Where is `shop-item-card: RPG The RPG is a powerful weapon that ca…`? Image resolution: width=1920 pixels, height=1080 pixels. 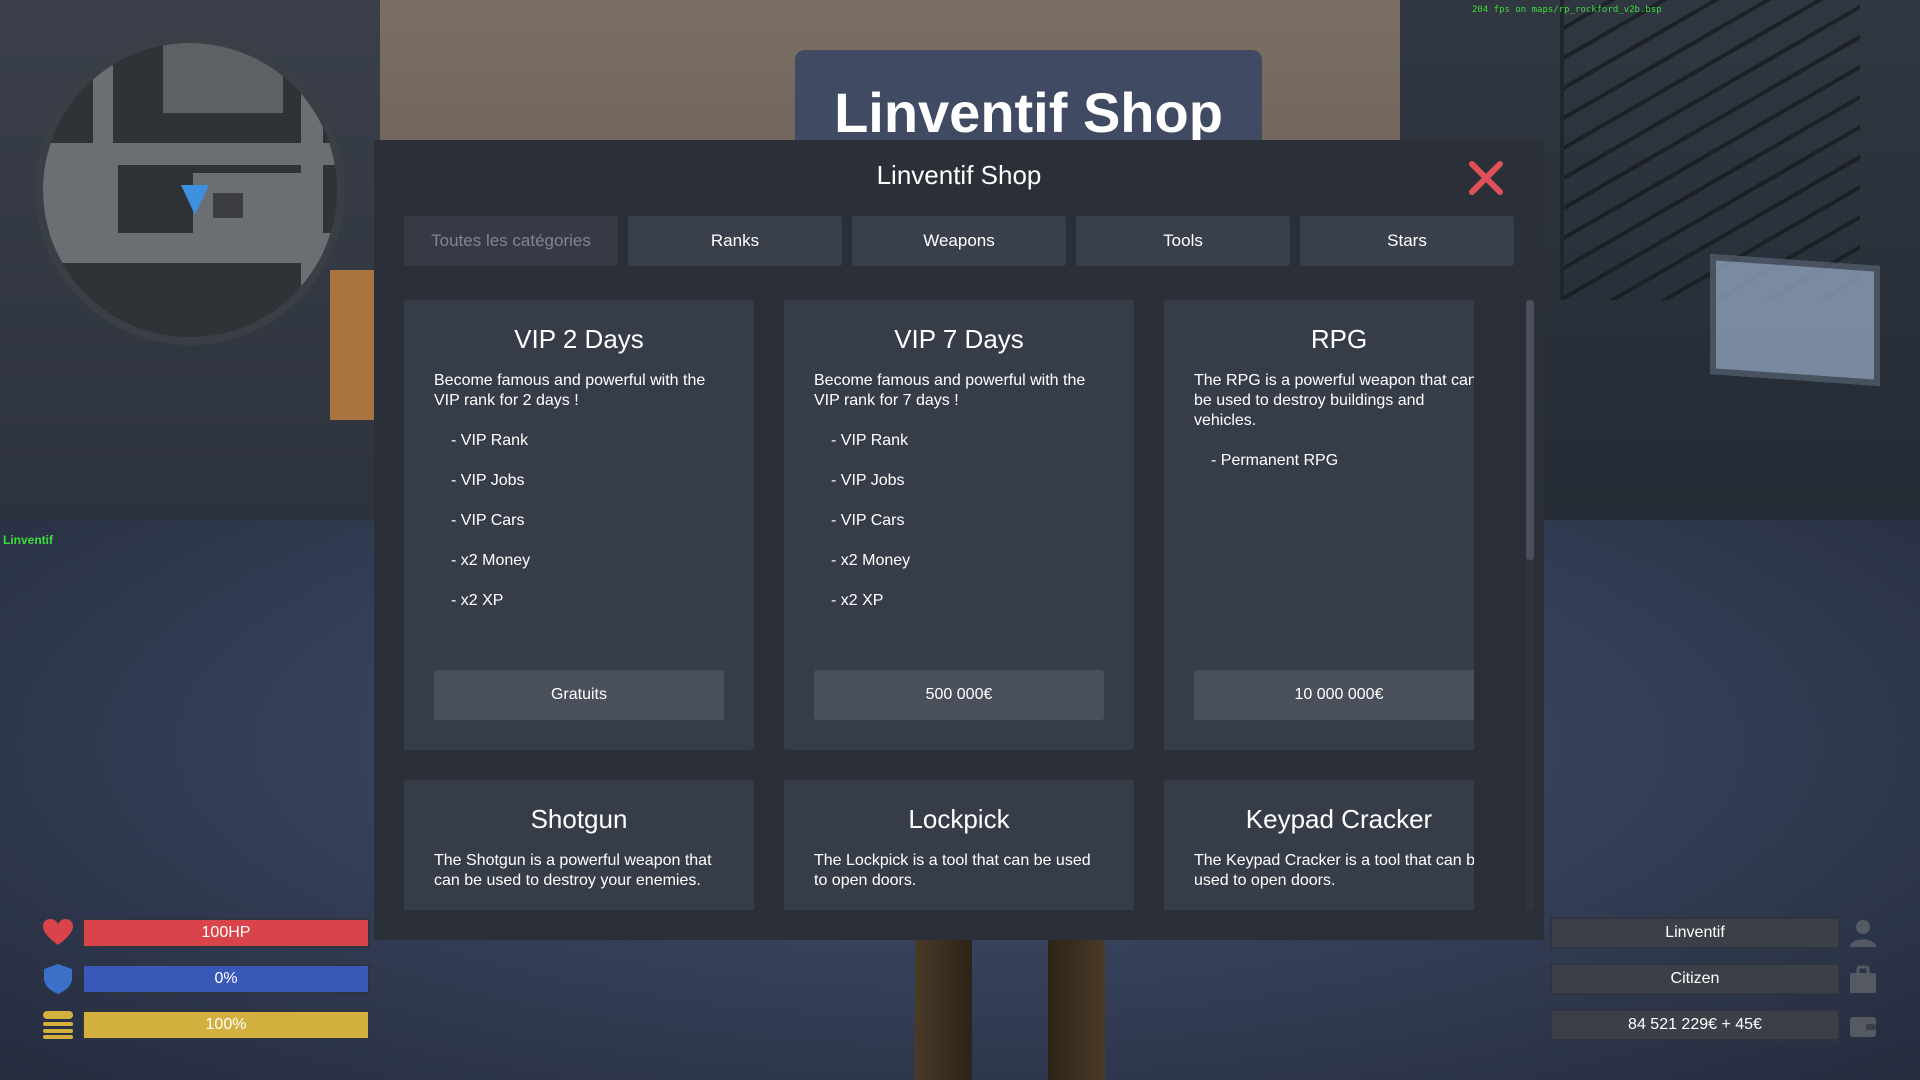
shop-item-card: RPG The RPG is a powerful weapon that ca… is located at coordinates (1319, 525).